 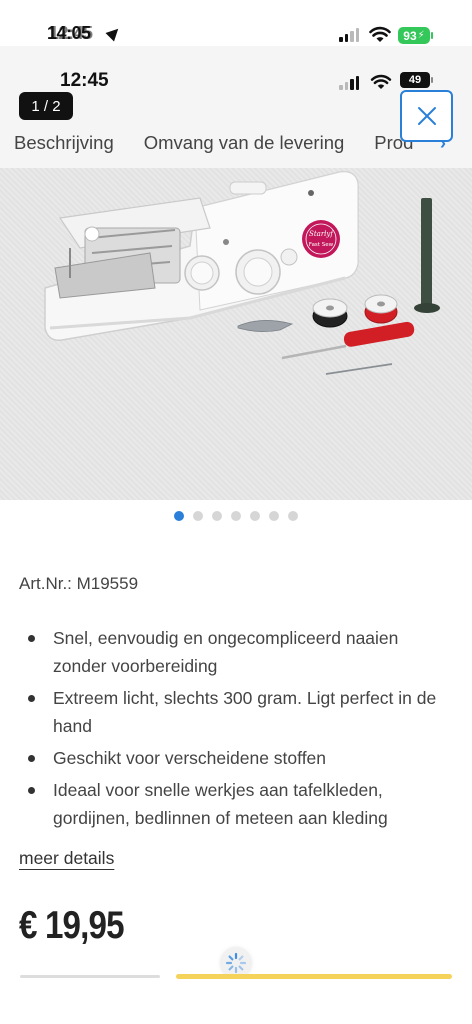 What do you see at coordinates (244, 143) in the screenshot?
I see `tab-omvang-levering: Omvang van de levering` at bounding box center [244, 143].